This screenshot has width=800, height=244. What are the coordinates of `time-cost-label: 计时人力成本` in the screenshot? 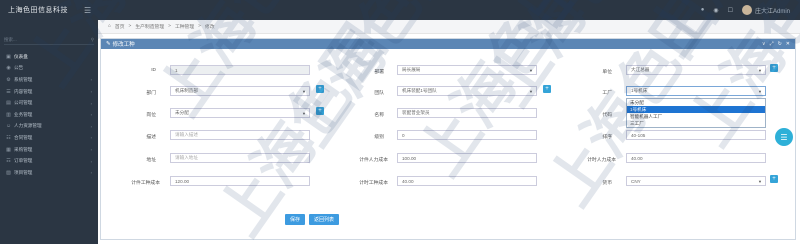 It's located at (601, 160).